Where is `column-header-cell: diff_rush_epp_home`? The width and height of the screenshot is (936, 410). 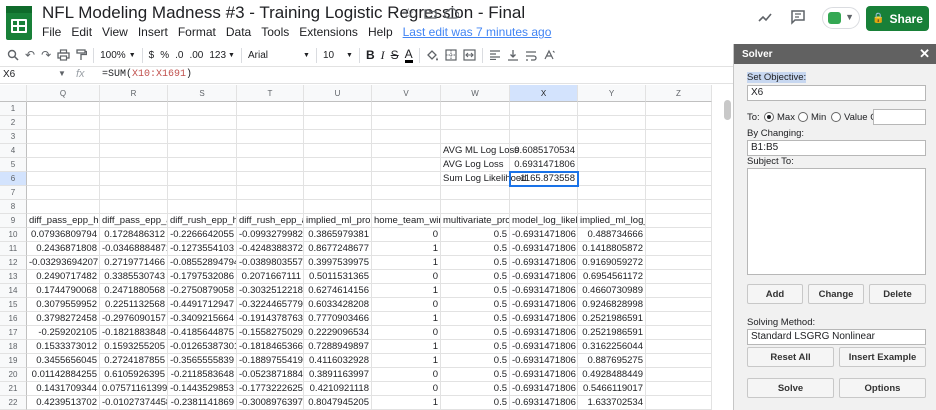
column-header-cell: diff_rush_epp_home is located at coordinates (202, 221).